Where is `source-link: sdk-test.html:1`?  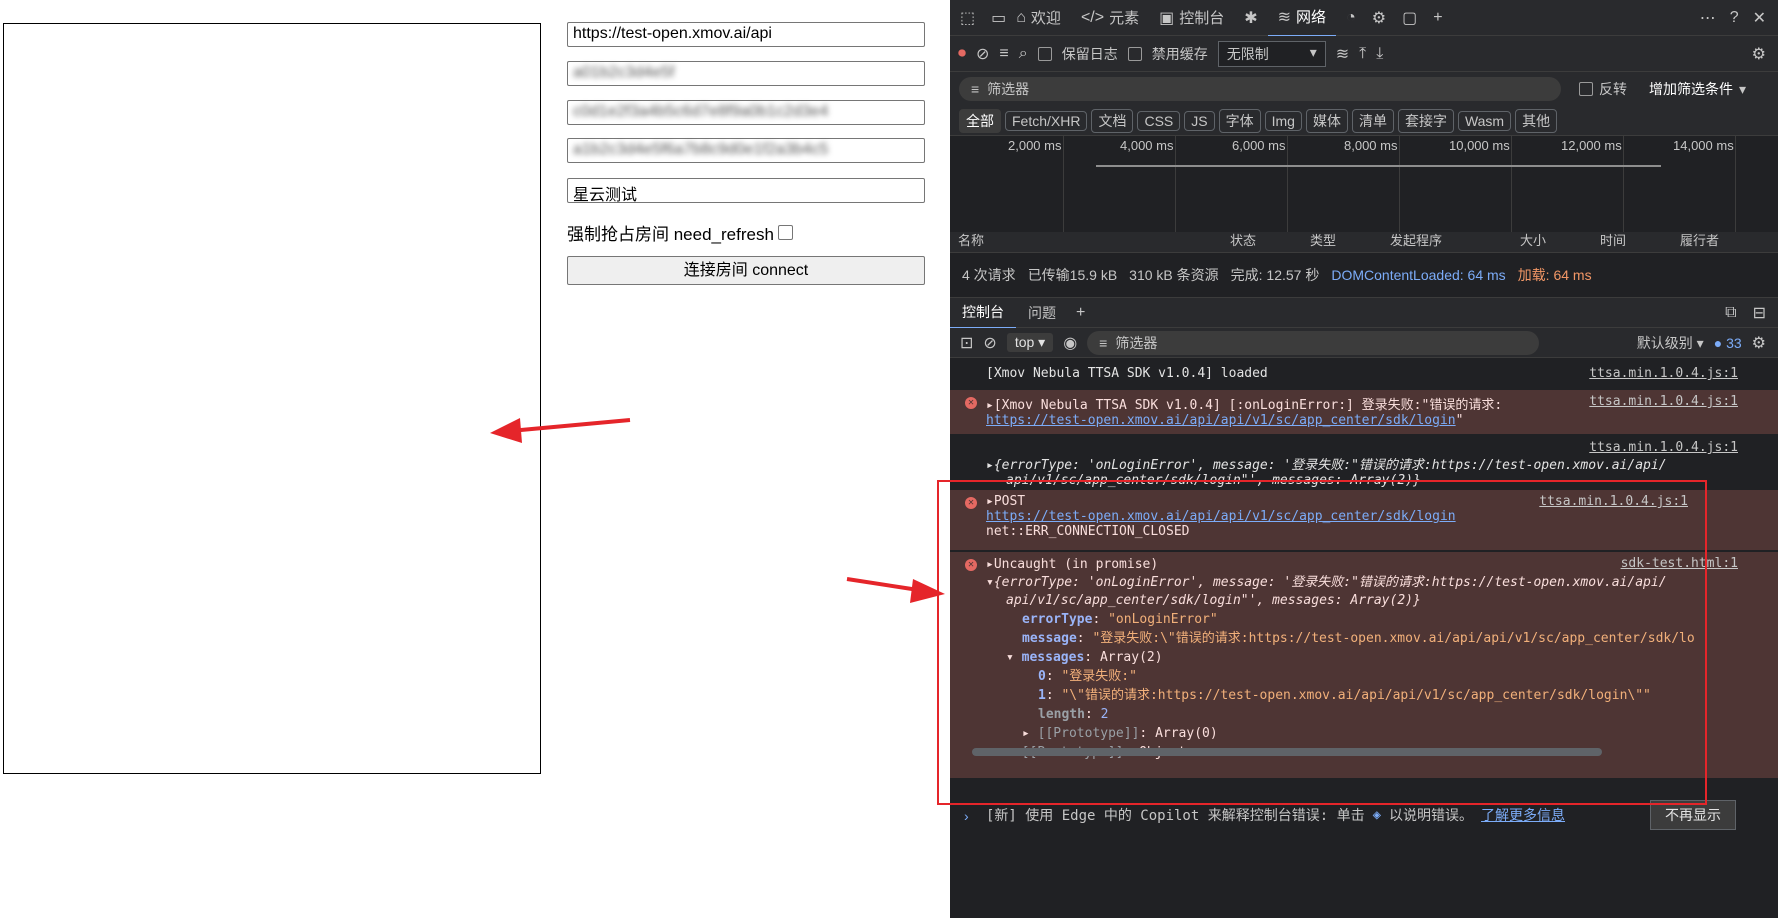 source-link: sdk-test.html:1 is located at coordinates (1679, 563).